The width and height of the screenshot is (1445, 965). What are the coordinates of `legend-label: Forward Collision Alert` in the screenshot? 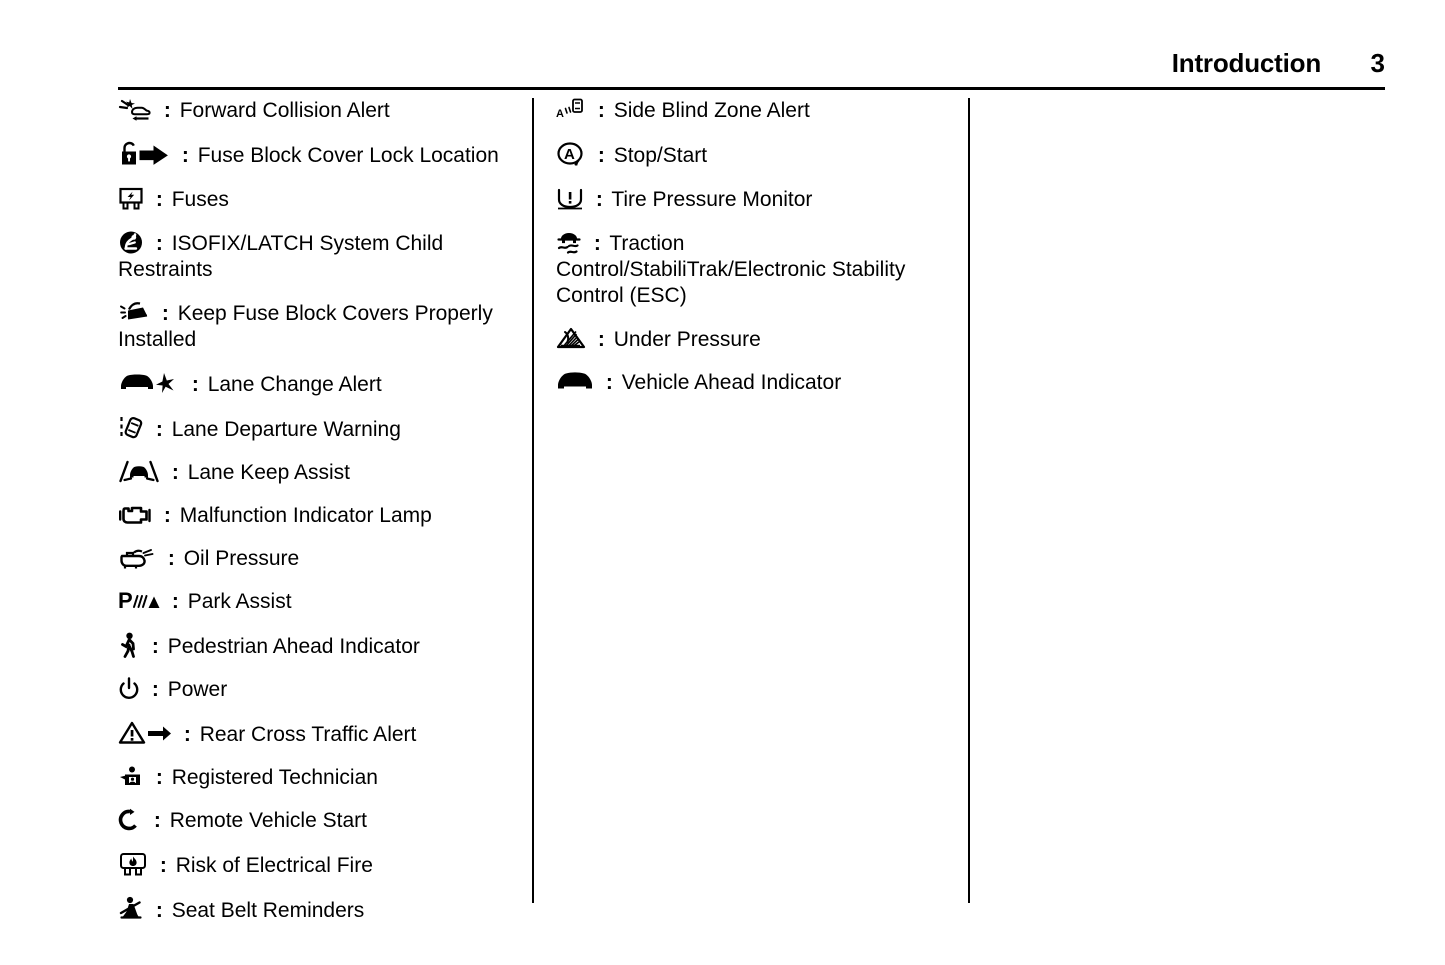 It's located at (284, 110).